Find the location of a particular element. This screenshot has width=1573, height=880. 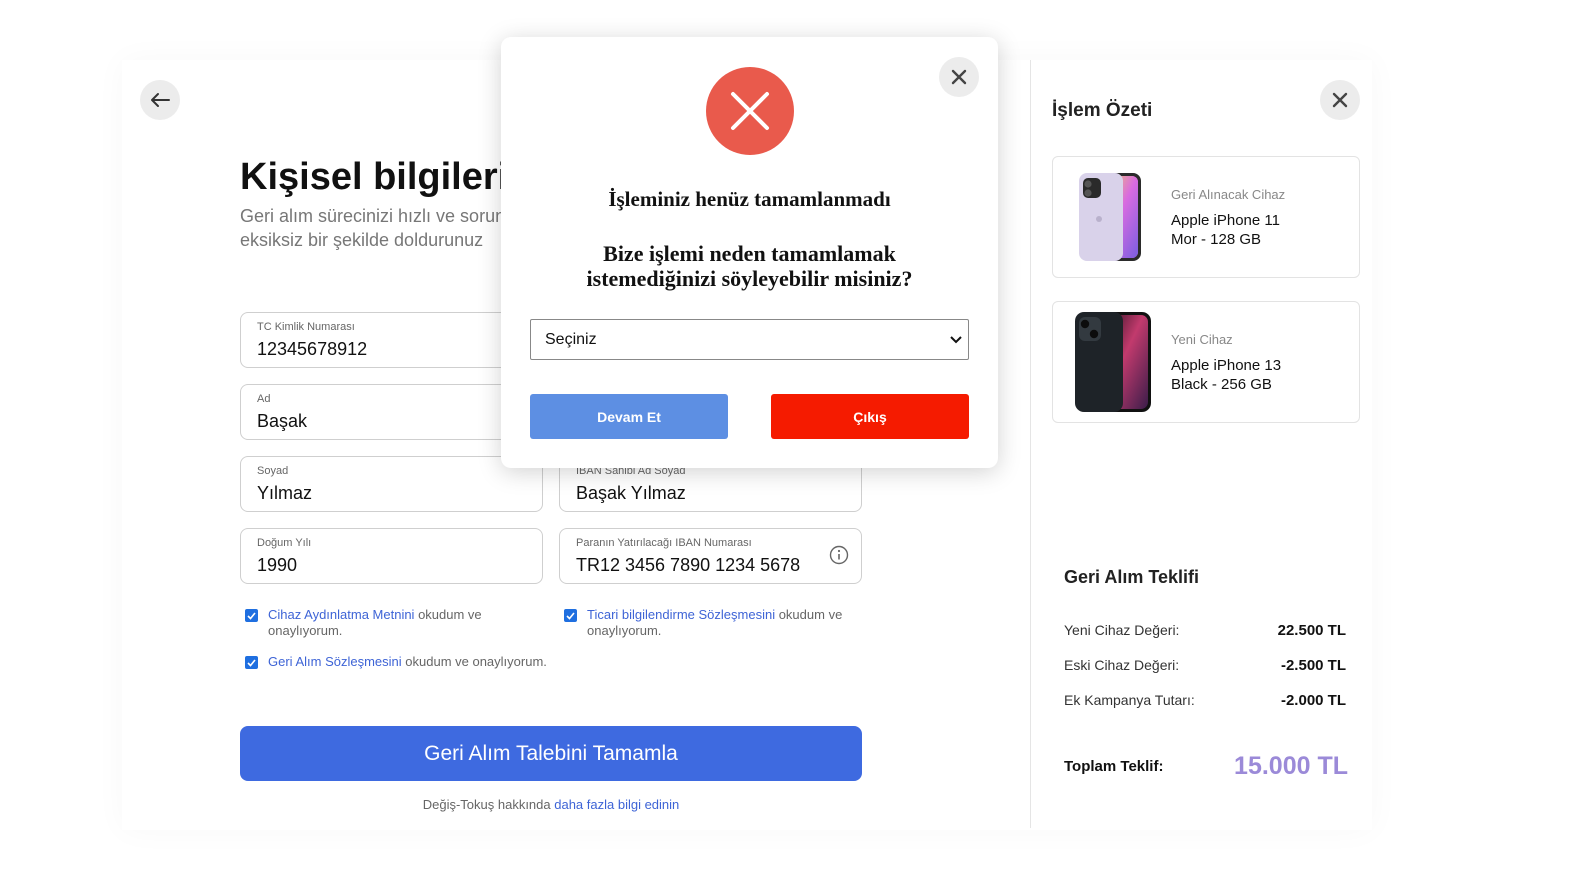

iphone-13-image is located at coordinates (1113, 362).